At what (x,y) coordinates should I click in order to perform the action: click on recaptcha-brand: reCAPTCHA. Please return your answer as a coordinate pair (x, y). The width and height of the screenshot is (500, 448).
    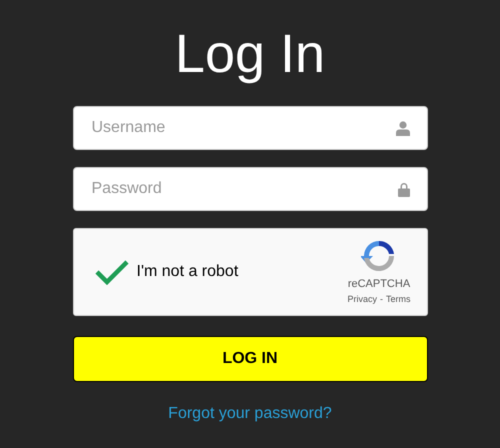
    Looking at the image, I should click on (379, 284).